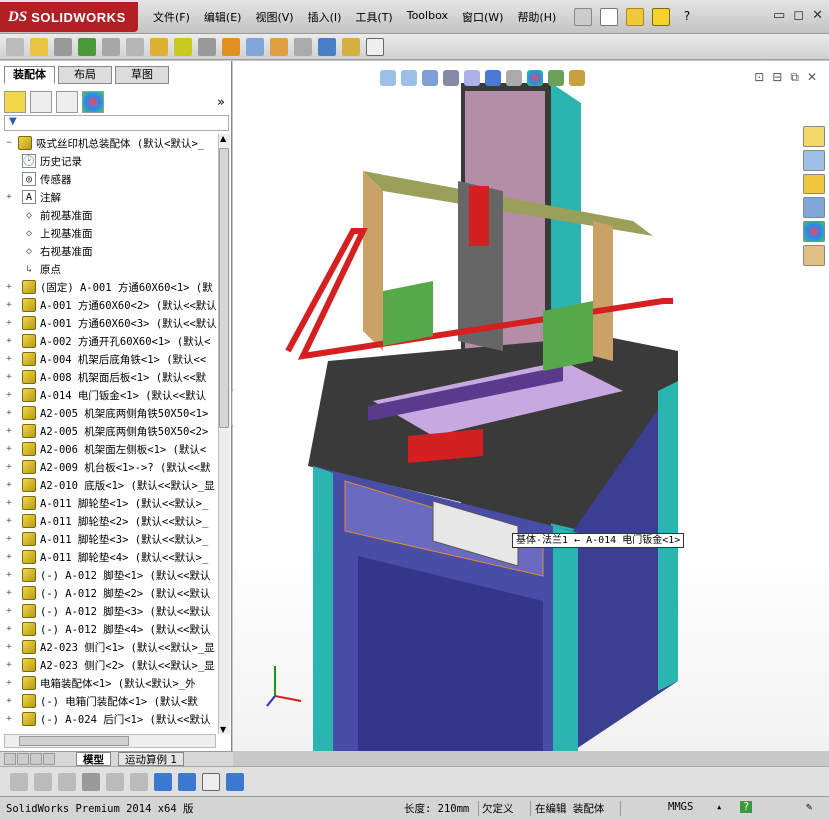 Image resolution: width=829 pixels, height=819 pixels. What do you see at coordinates (41, 102) in the screenshot?
I see `property-manager-icon` at bounding box center [41, 102].